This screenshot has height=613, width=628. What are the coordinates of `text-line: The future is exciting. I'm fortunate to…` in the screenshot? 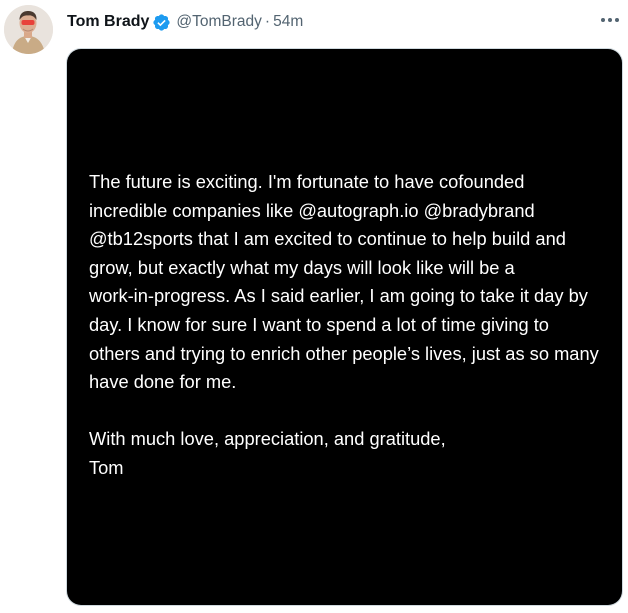 It's located at (307, 181).